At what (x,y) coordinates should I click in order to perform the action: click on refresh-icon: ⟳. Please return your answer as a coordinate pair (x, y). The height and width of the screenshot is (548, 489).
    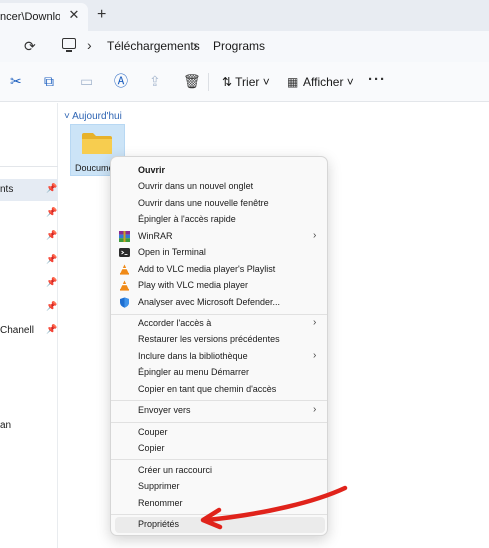
    Looking at the image, I should click on (30, 46).